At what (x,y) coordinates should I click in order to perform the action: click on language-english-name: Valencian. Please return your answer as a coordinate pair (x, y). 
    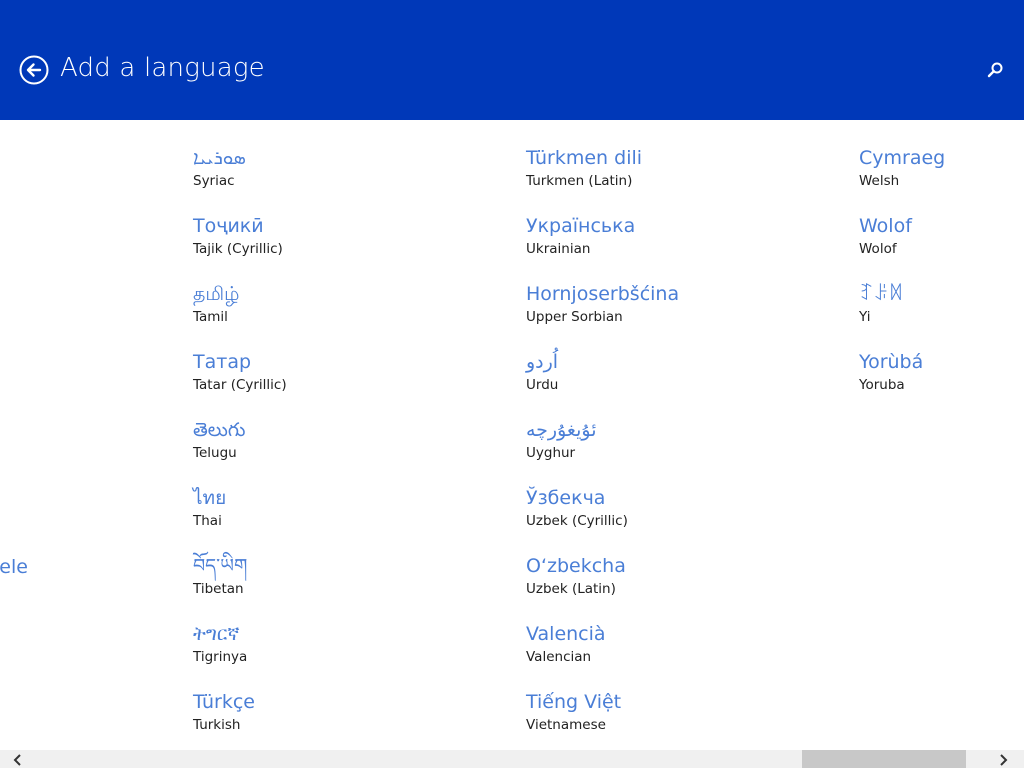
    Looking at the image, I should click on (559, 657).